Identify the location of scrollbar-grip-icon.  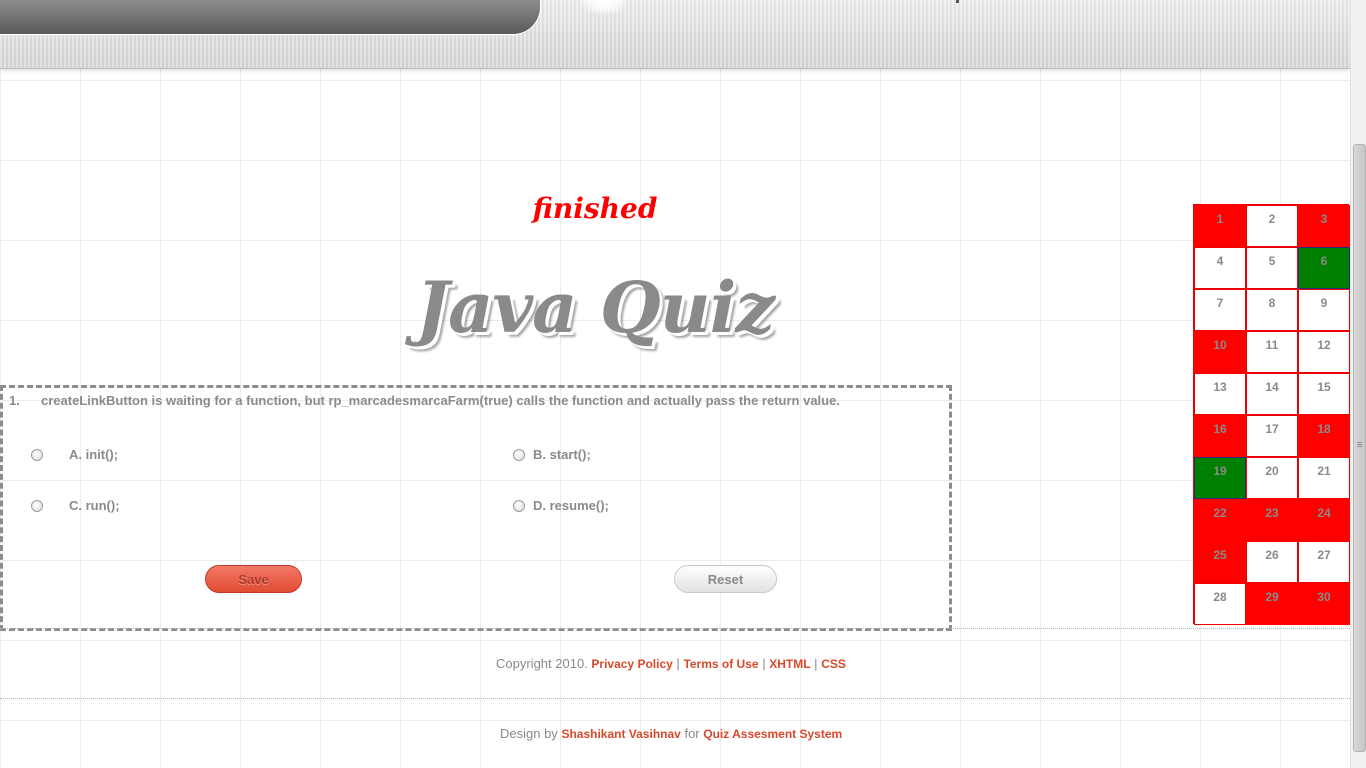
(1359, 442).